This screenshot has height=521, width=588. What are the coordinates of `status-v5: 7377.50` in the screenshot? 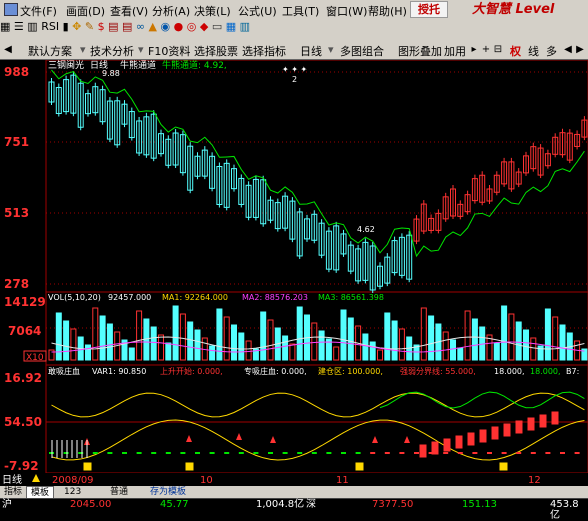 It's located at (393, 504).